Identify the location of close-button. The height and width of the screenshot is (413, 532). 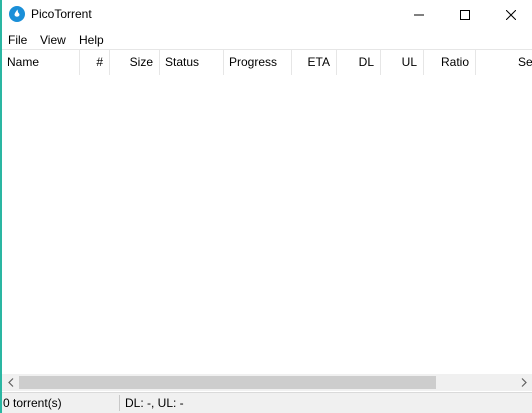
(510, 15).